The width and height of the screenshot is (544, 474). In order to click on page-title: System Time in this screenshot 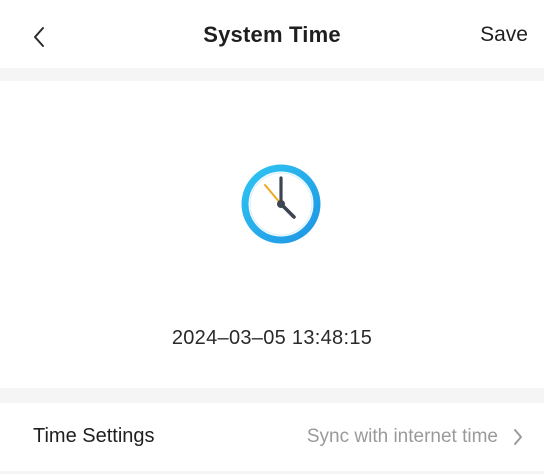, I will do `click(272, 34)`.